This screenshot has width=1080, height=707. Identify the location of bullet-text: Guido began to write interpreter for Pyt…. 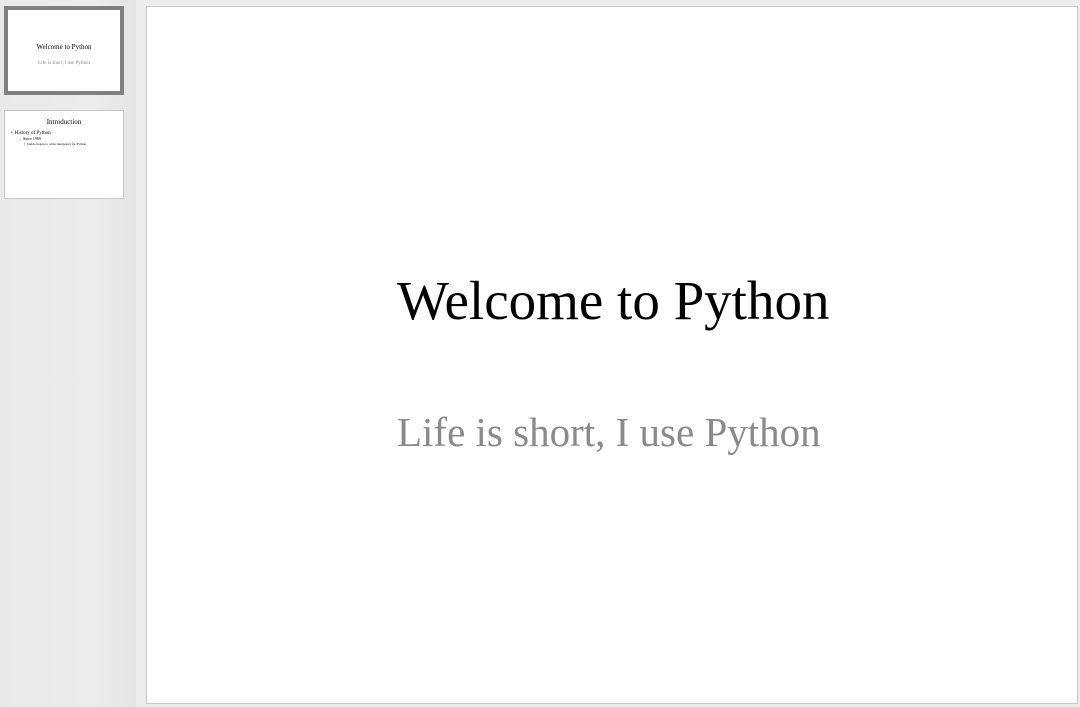
(57, 143).